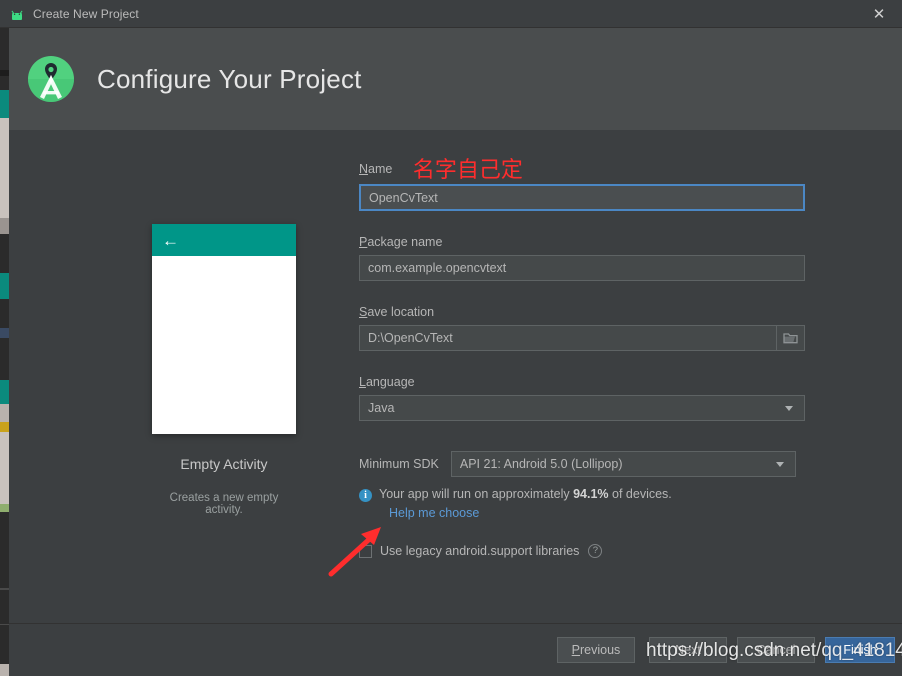 The width and height of the screenshot is (902, 676). Describe the element at coordinates (455, 79) in the screenshot. I see `dialog-header: Configure Your Project` at that location.